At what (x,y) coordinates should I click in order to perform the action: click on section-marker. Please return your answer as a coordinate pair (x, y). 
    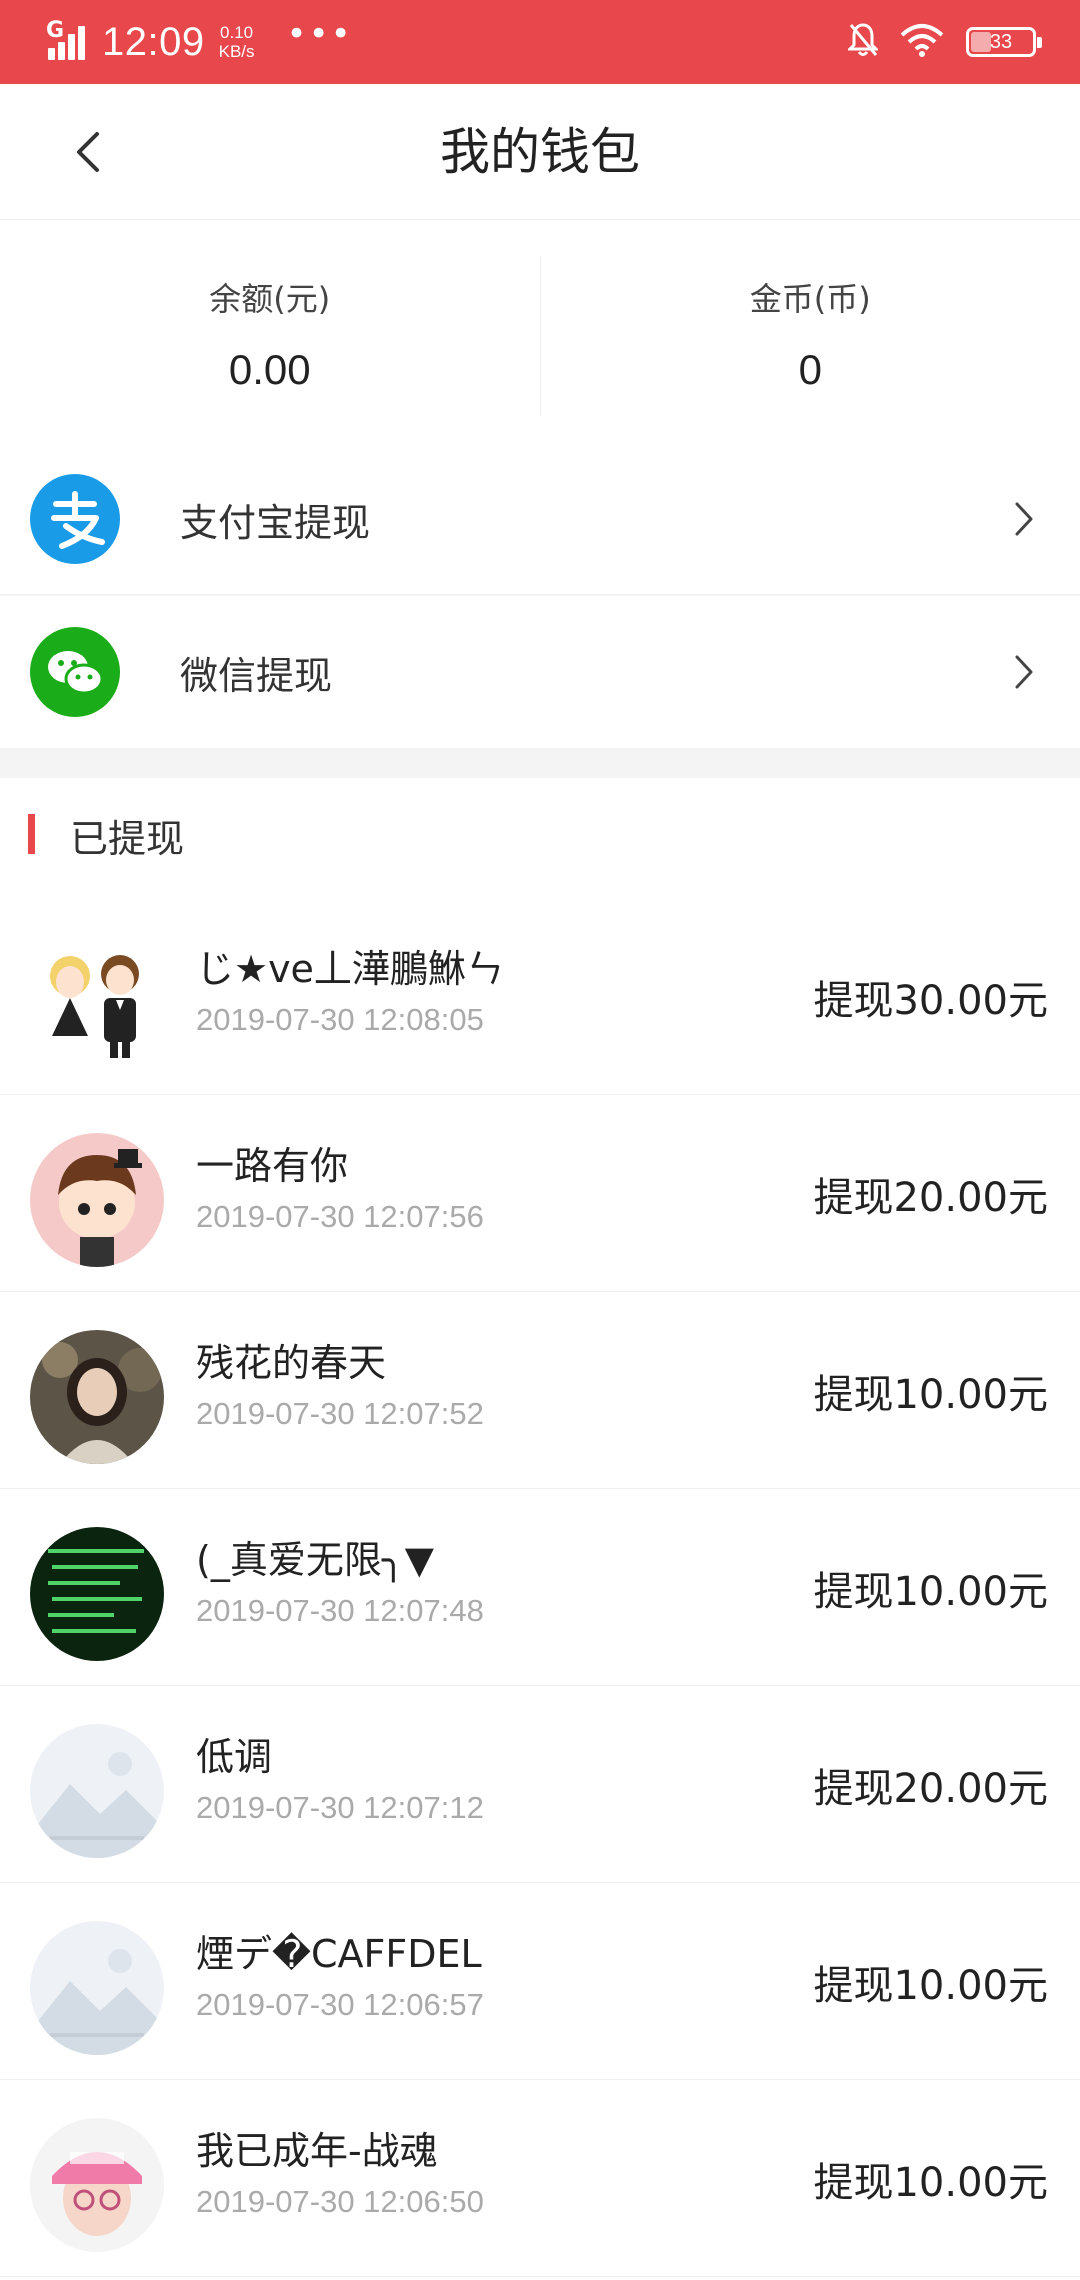
    Looking at the image, I should click on (31, 834).